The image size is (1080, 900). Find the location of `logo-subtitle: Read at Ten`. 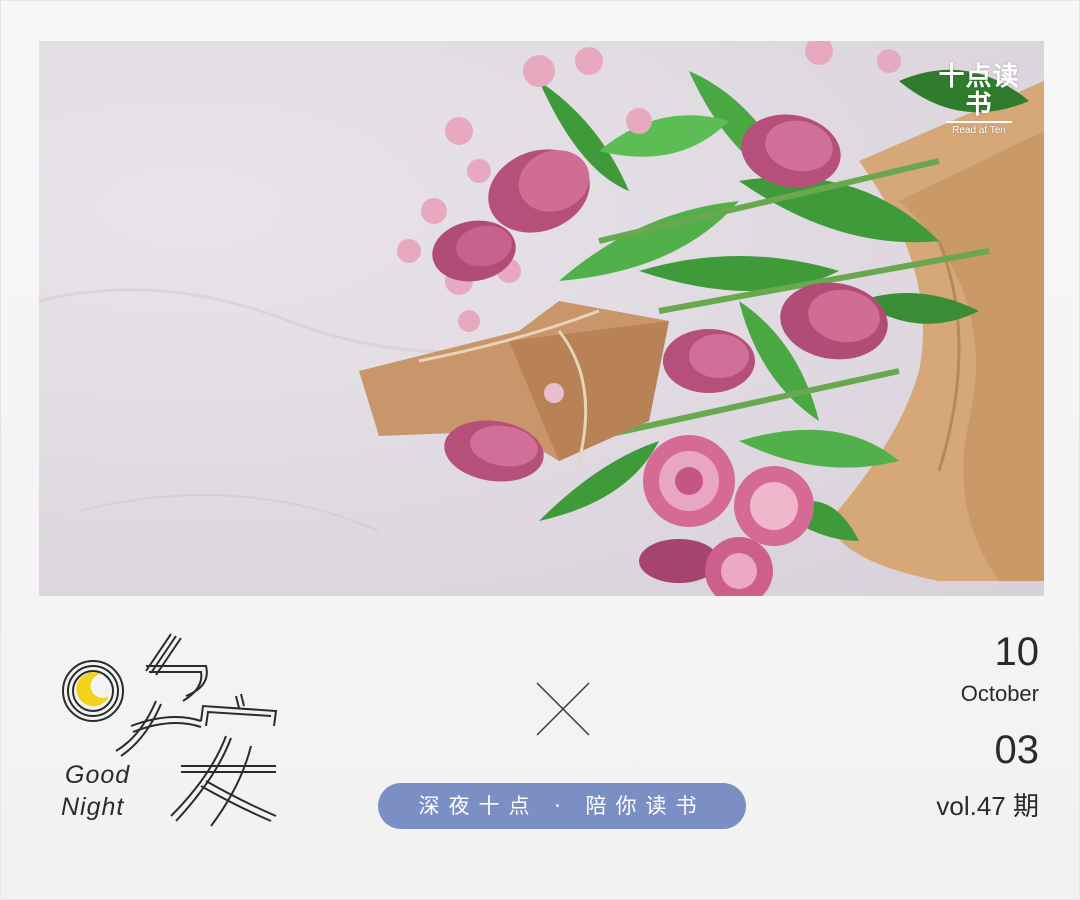

logo-subtitle: Read at Ten is located at coordinates (979, 130).